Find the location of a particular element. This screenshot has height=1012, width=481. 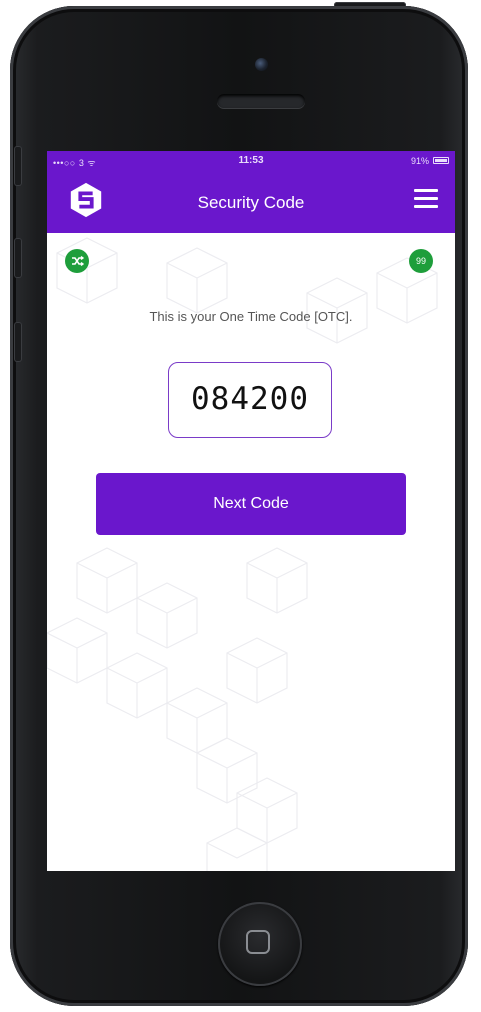

hamburger-menu-icon is located at coordinates (426, 199).